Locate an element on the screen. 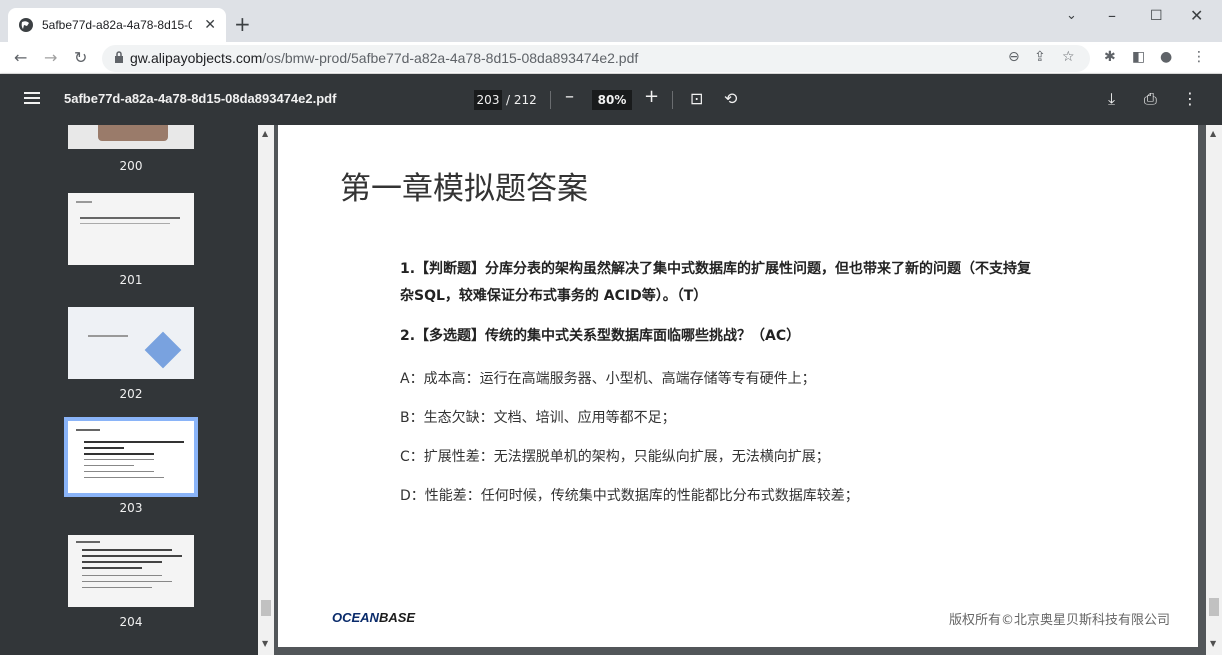 This screenshot has width=1222, height=655. browser-tab: 5afbe77d-a82a-4a78-8d15-08 ✕ is located at coordinates (117, 25).